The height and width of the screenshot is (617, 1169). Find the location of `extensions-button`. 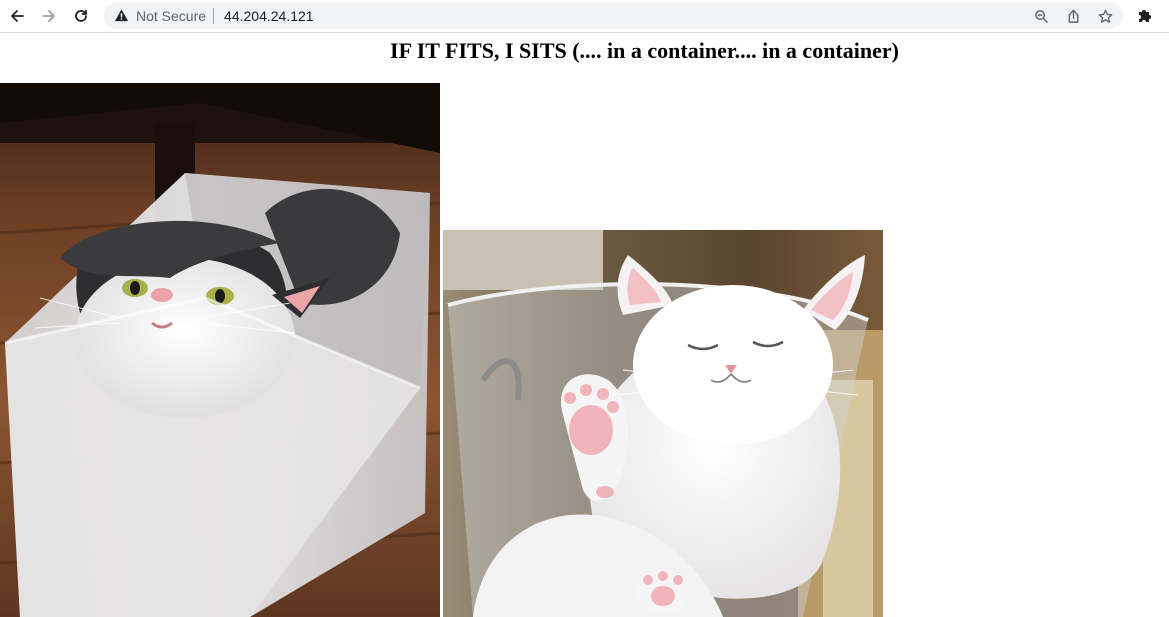

extensions-button is located at coordinates (1145, 15).